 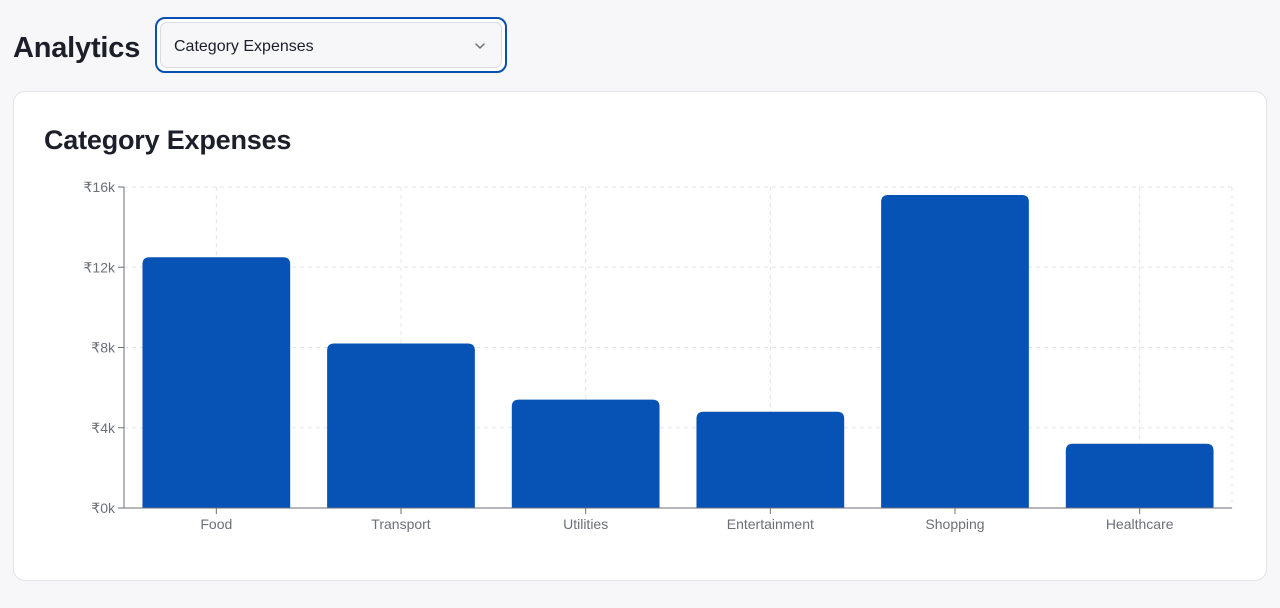 What do you see at coordinates (103, 428) in the screenshot?
I see `y-tick-label: ₹4k` at bounding box center [103, 428].